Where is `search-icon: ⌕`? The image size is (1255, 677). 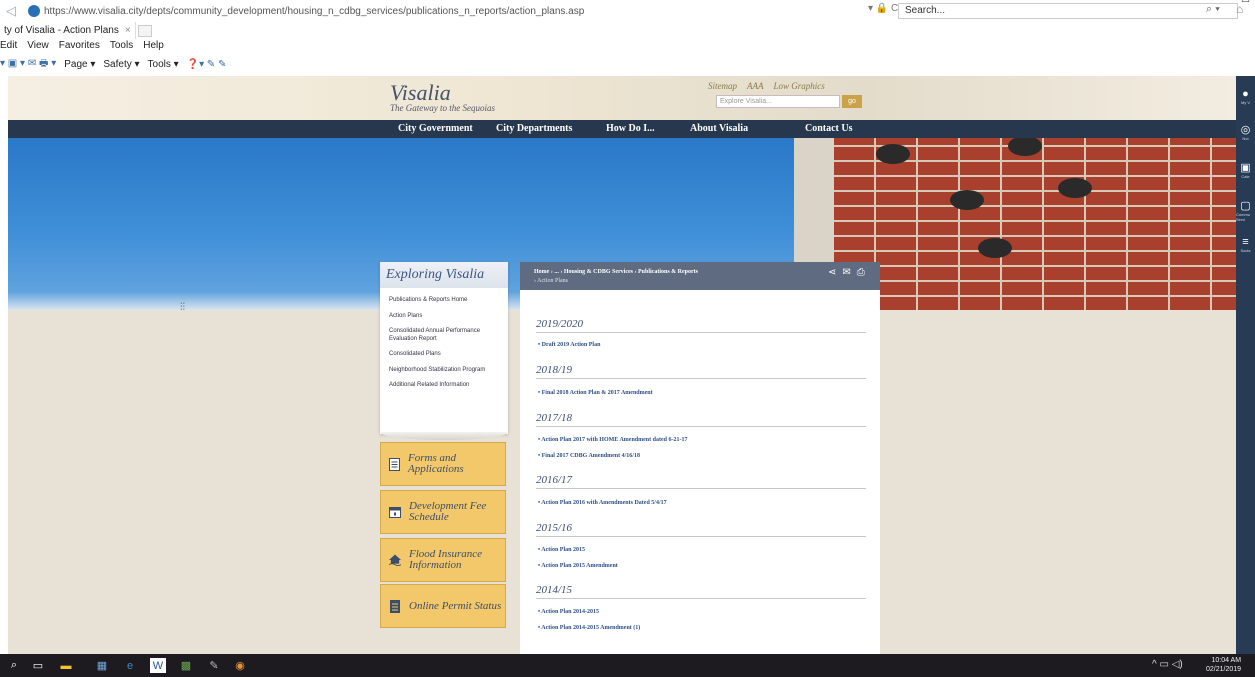 search-icon: ⌕ is located at coordinates (14, 665).